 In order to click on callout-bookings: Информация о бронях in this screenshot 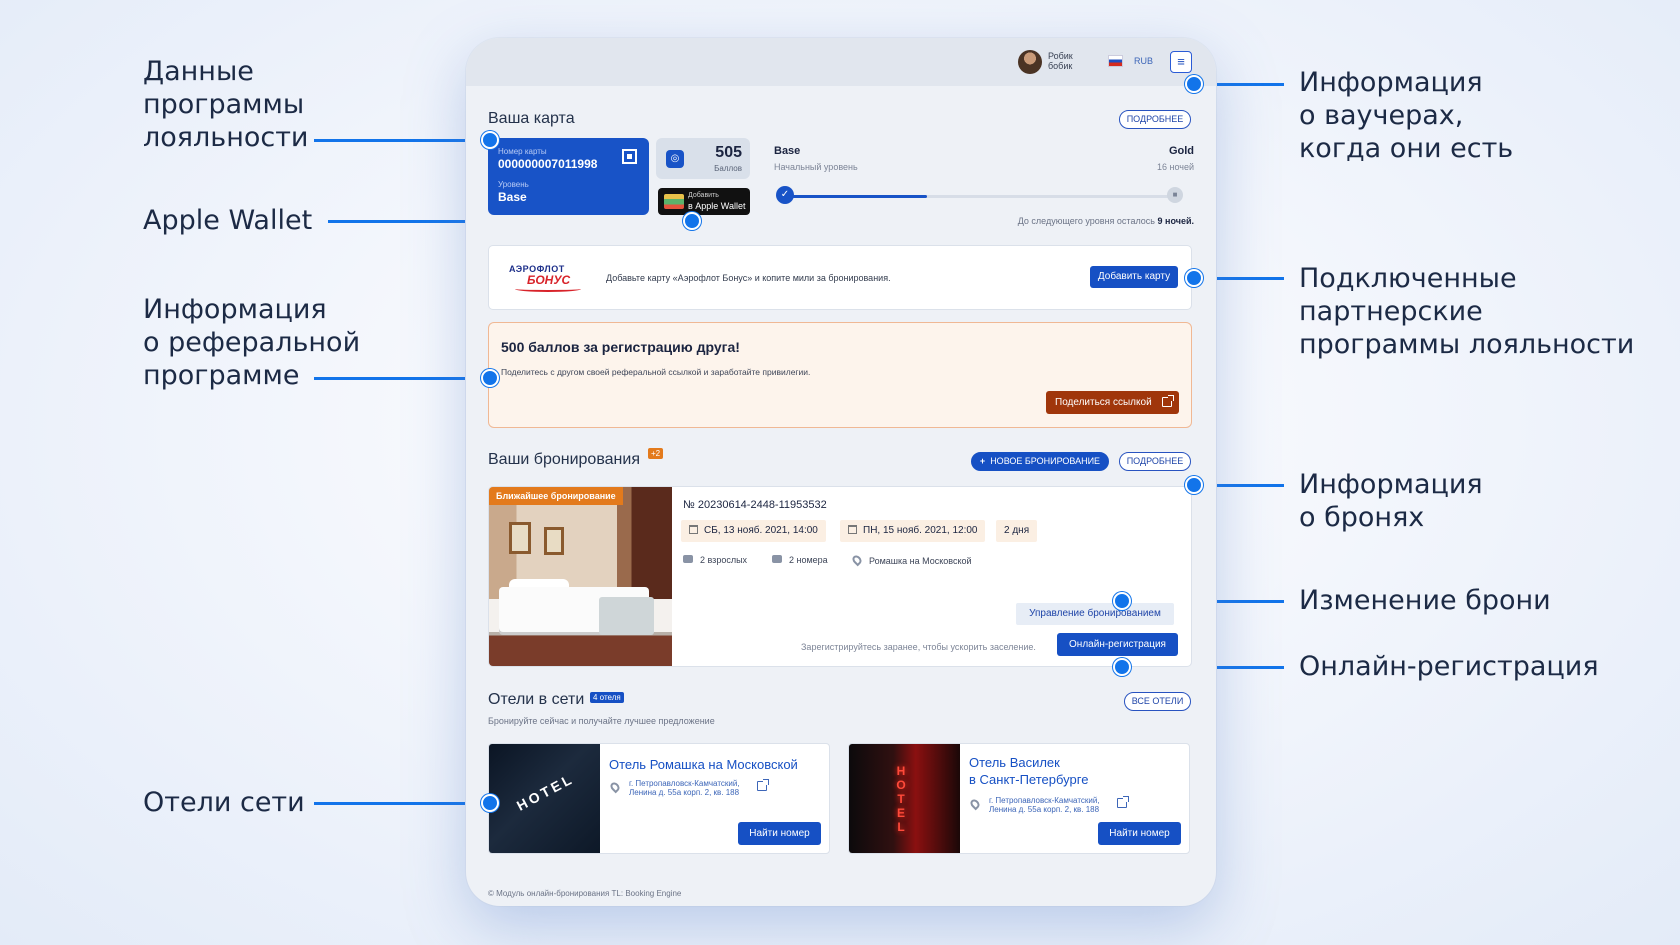, I will do `click(1391, 501)`.